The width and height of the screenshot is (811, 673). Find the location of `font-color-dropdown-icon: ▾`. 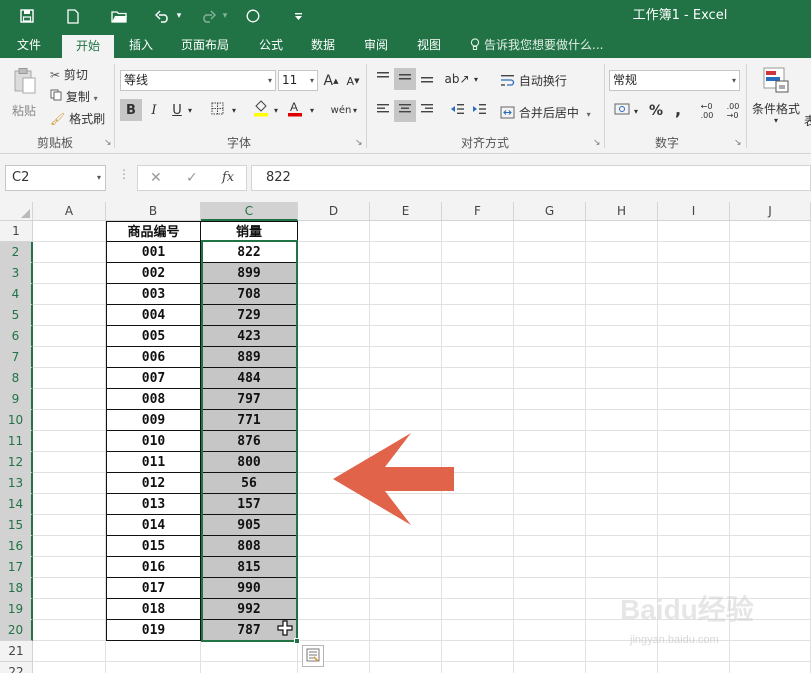

font-color-dropdown-icon: ▾ is located at coordinates (312, 110).